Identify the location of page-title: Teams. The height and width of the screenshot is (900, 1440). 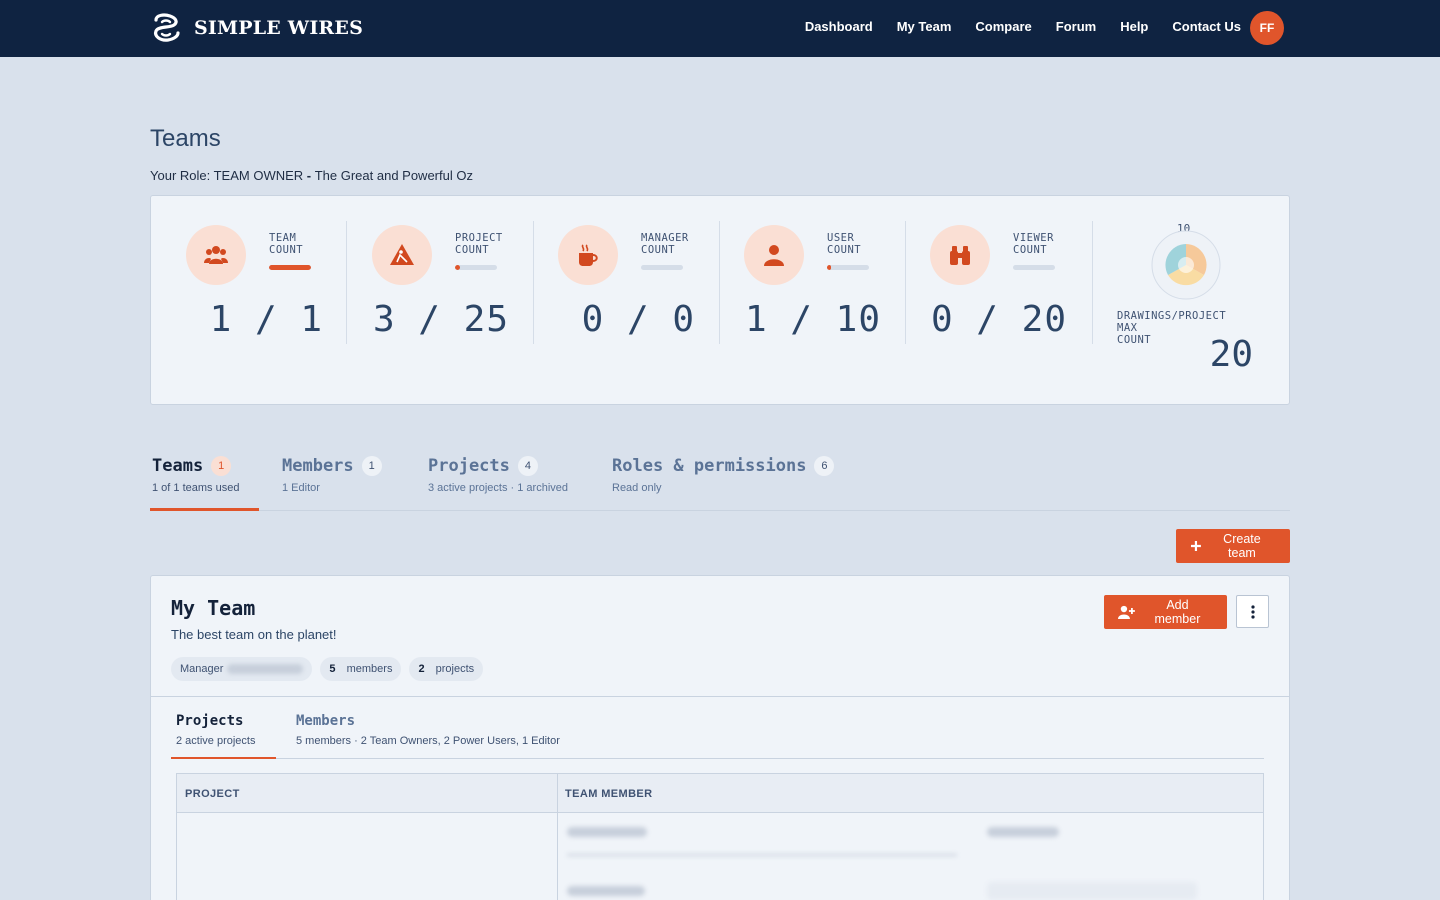
(185, 138).